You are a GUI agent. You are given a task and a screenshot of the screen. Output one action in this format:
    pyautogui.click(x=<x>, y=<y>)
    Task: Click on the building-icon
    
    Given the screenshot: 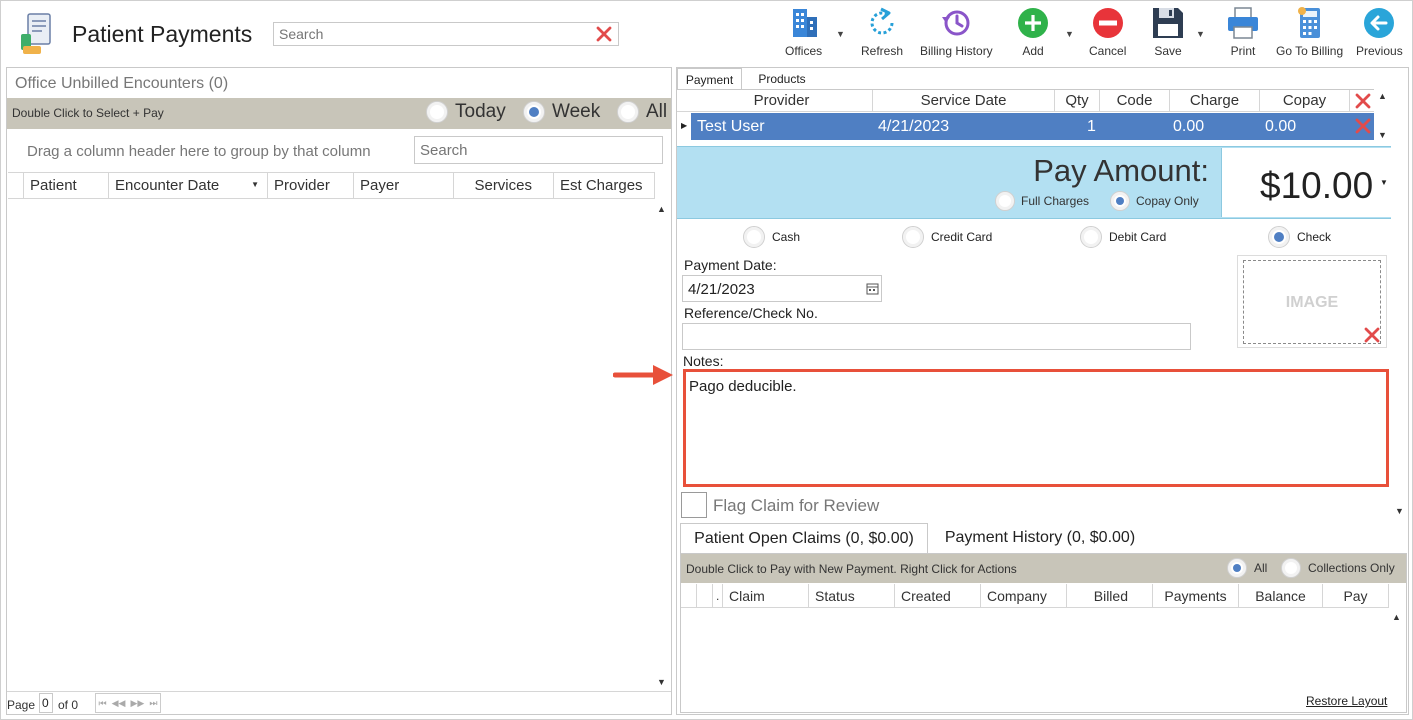 What is the action you would take?
    pyautogui.click(x=804, y=23)
    